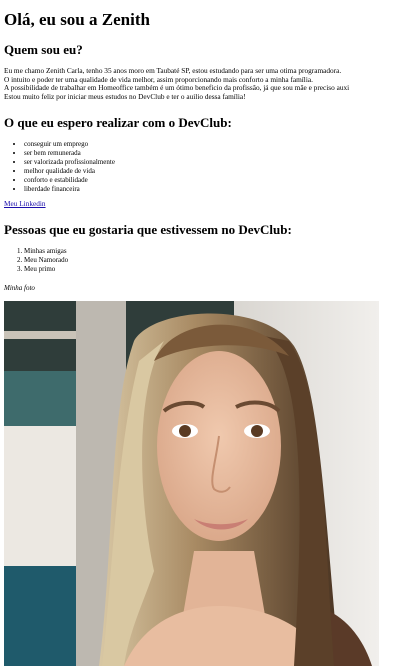 Image resolution: width=416 pixels, height=666 pixels. Describe the element at coordinates (218, 180) in the screenshot. I see `list-item: conforto e estabilidade` at that location.